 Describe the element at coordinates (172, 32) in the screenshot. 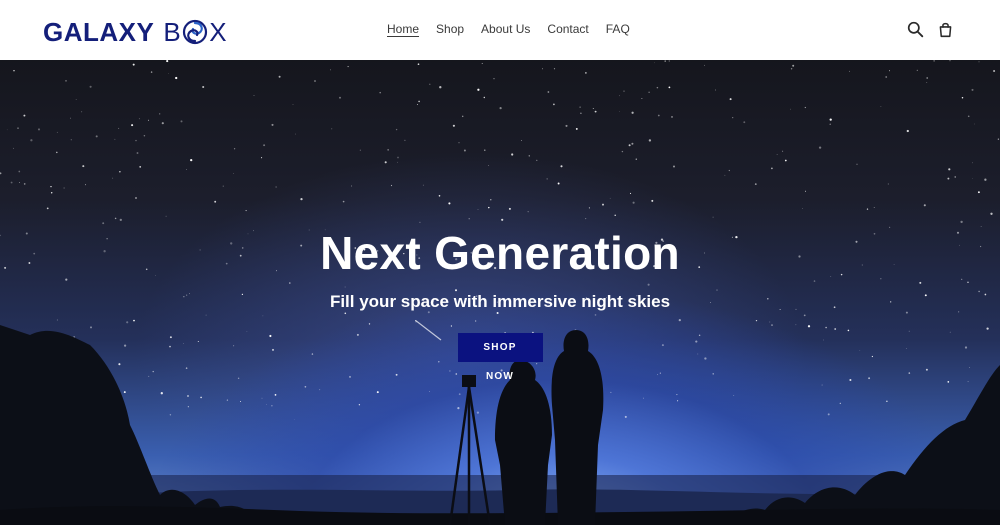

I see `brand-name-part2-prefix: B` at that location.